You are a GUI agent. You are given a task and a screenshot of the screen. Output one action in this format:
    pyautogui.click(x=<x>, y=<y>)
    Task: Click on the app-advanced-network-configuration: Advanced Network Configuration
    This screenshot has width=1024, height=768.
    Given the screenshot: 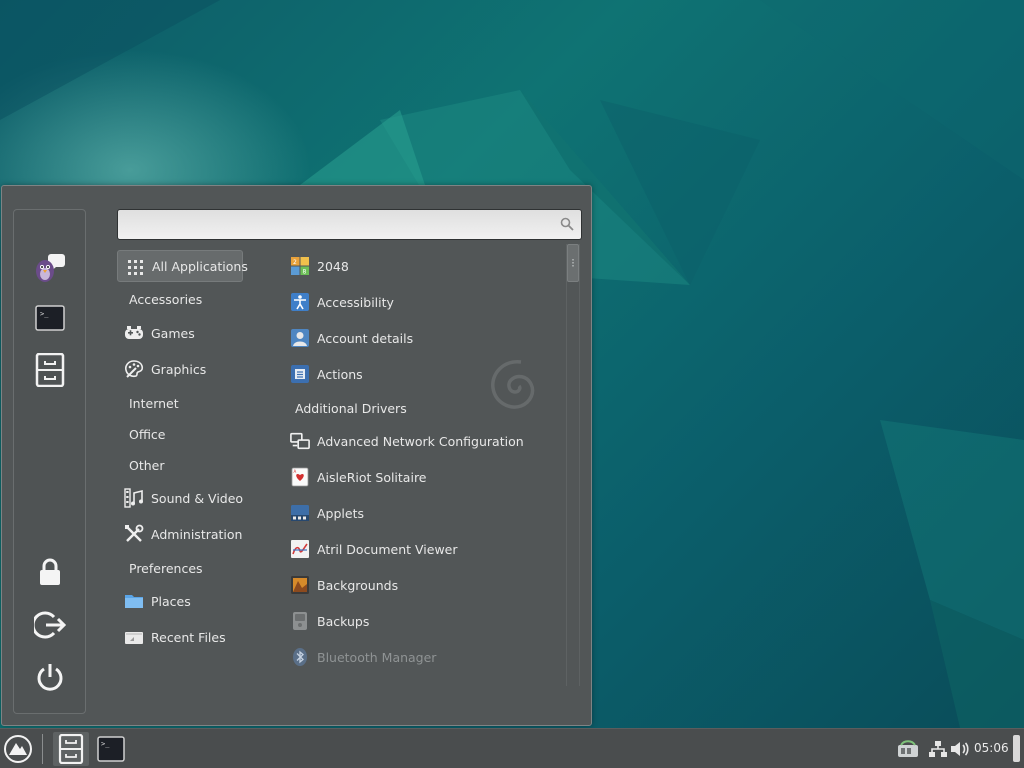 What is the action you would take?
    pyautogui.click(x=422, y=441)
    